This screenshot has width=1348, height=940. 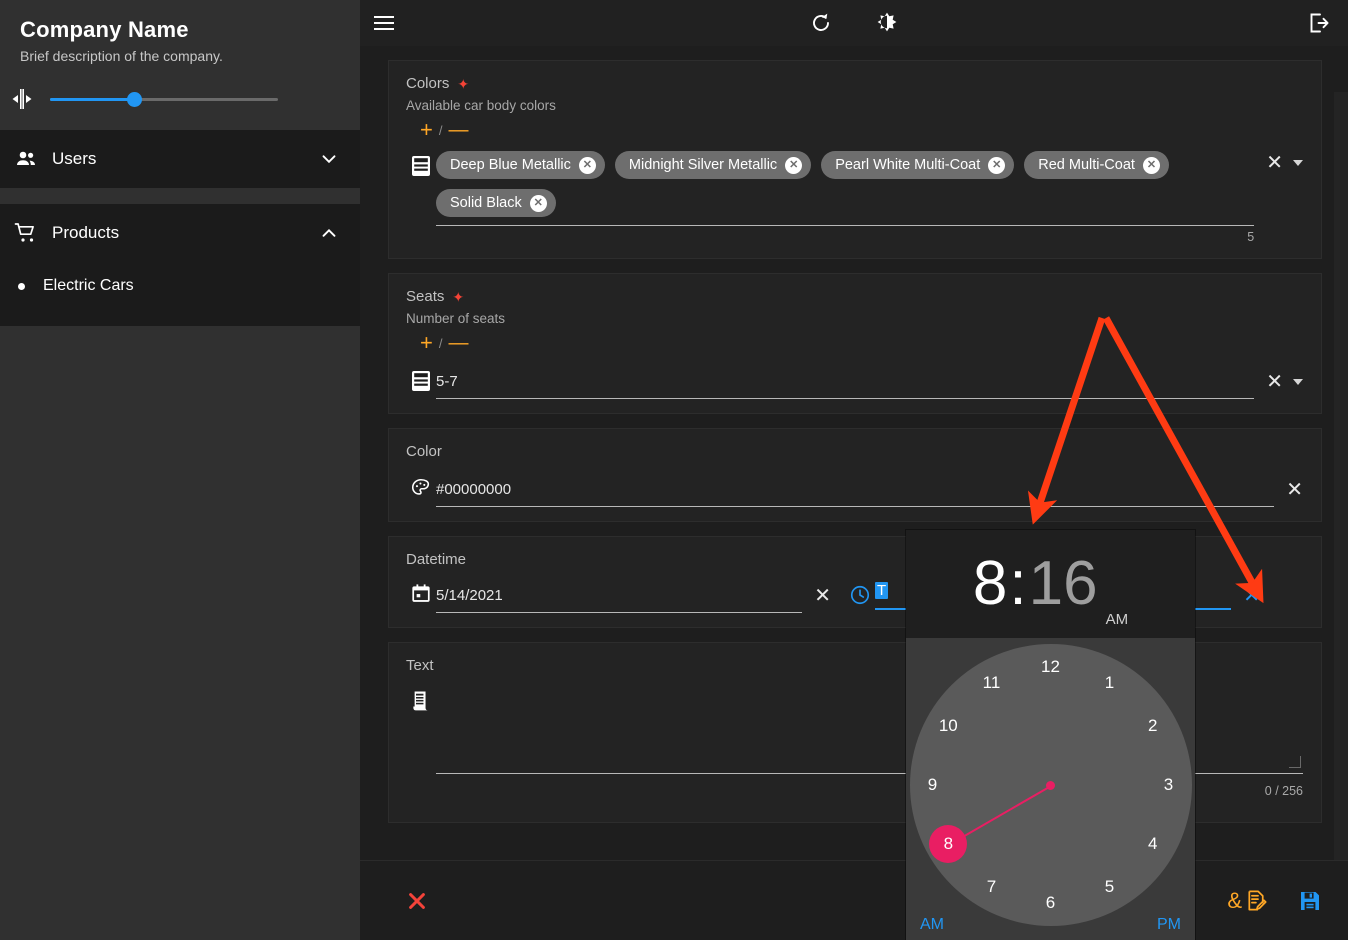 I want to click on people-icon, so click(x=29, y=159).